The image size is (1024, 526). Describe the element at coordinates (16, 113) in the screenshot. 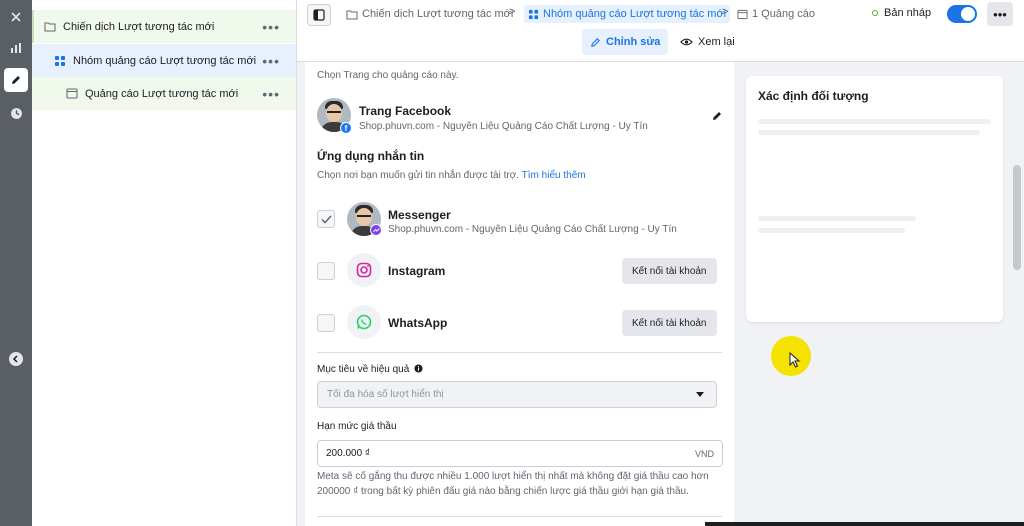

I see `history-icon` at that location.